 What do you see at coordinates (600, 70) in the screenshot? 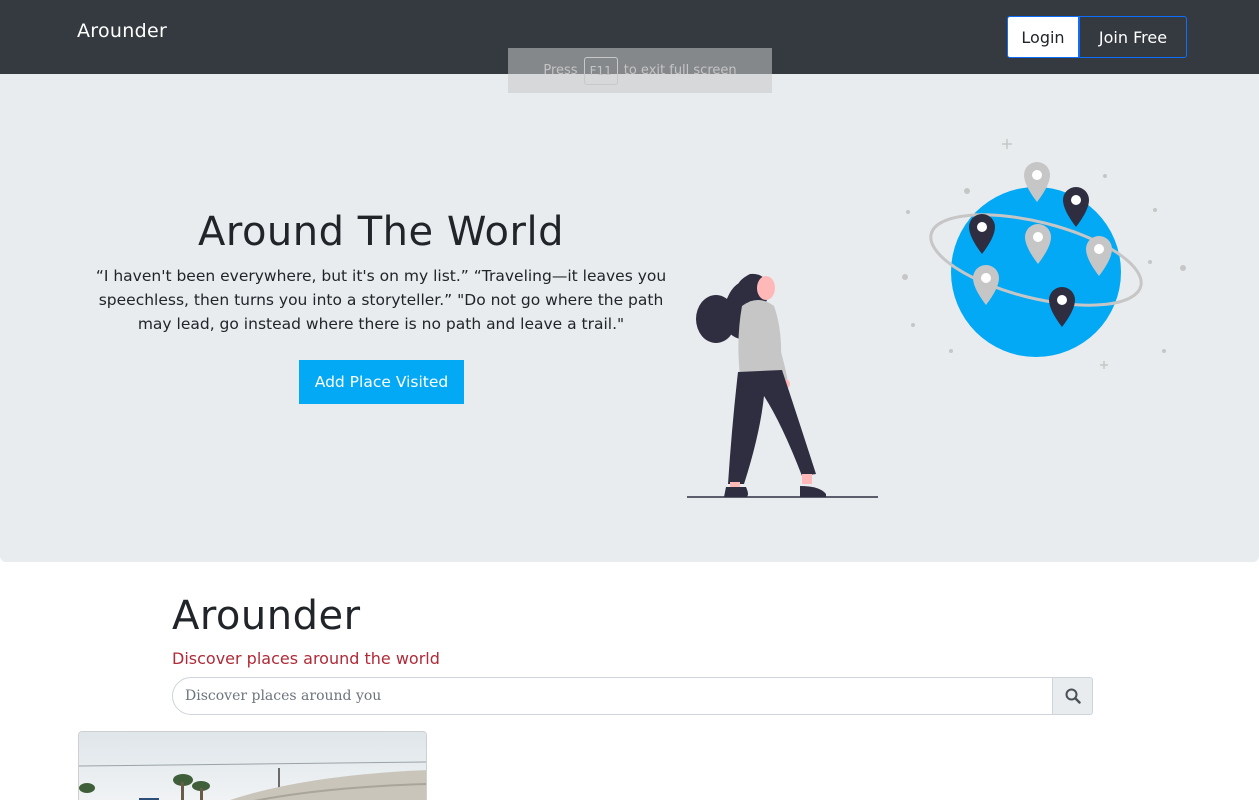
I see `fullscreen-notice-key: F11` at bounding box center [600, 70].